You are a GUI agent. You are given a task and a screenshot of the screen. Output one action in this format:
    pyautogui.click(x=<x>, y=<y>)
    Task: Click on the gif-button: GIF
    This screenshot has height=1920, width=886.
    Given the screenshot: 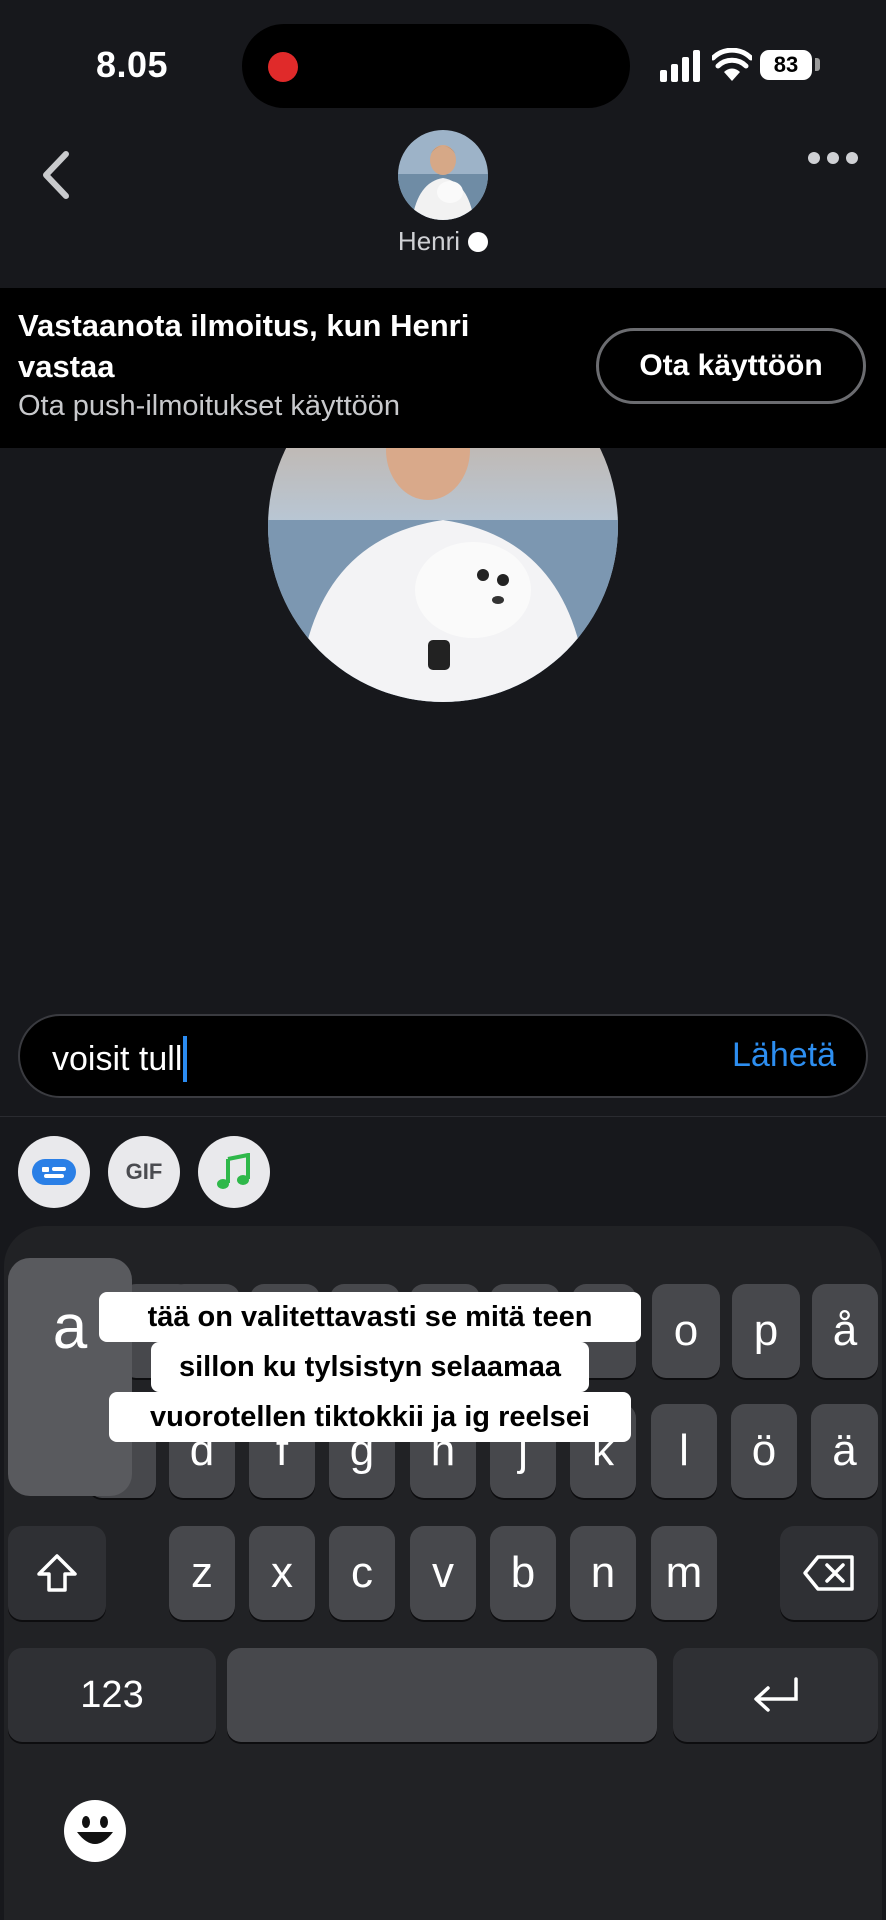 What is the action you would take?
    pyautogui.click(x=144, y=1172)
    